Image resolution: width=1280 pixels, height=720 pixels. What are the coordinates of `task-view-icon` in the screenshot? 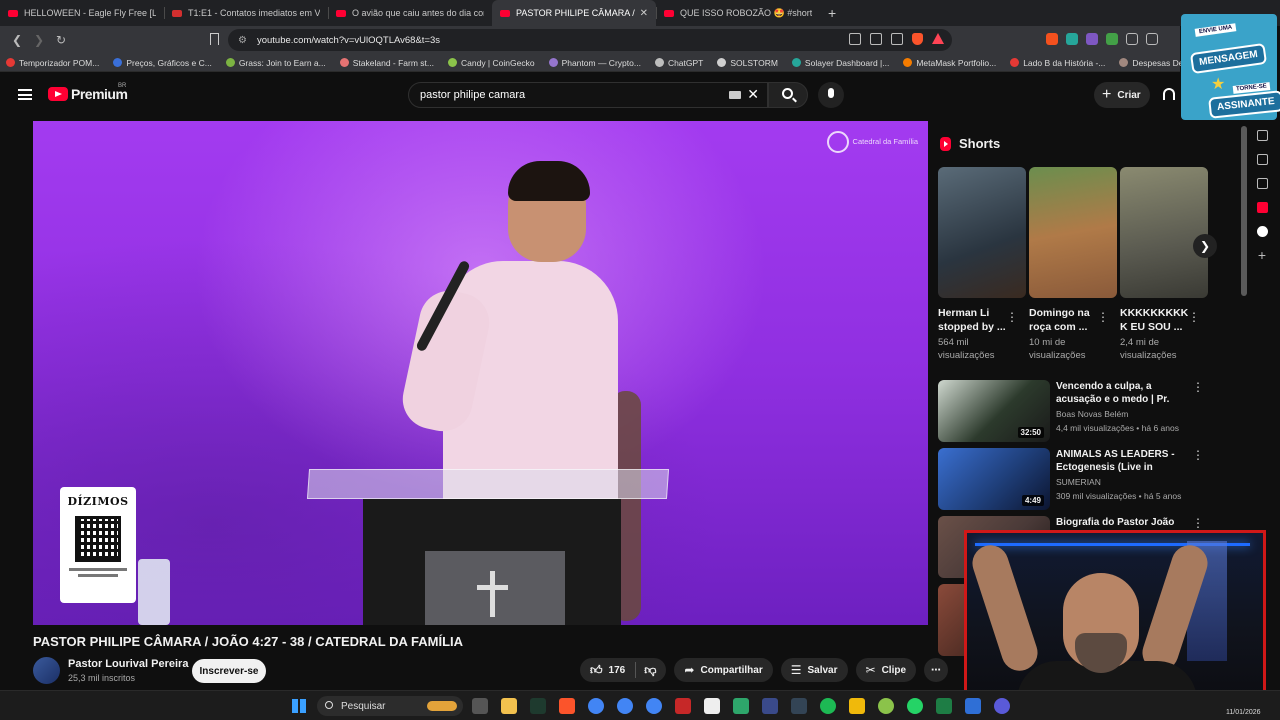 It's located at (480, 706).